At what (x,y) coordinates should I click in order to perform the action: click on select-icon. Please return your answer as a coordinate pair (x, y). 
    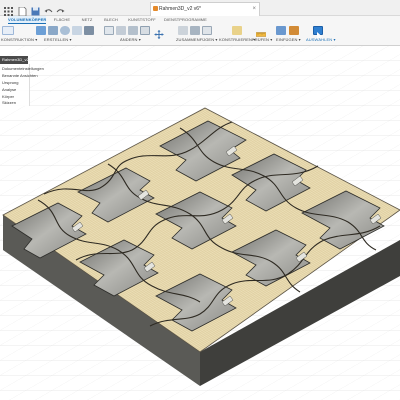
    Looking at the image, I should click on (318, 33).